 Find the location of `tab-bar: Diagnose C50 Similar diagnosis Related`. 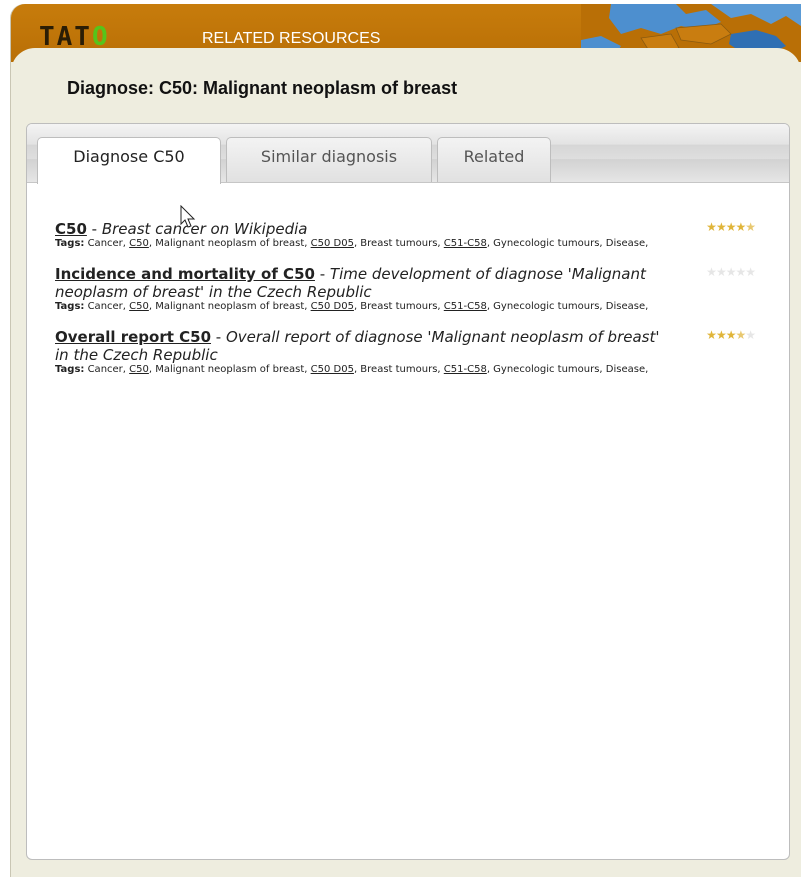

tab-bar: Diagnose C50 Similar diagnosis Related is located at coordinates (408, 154).